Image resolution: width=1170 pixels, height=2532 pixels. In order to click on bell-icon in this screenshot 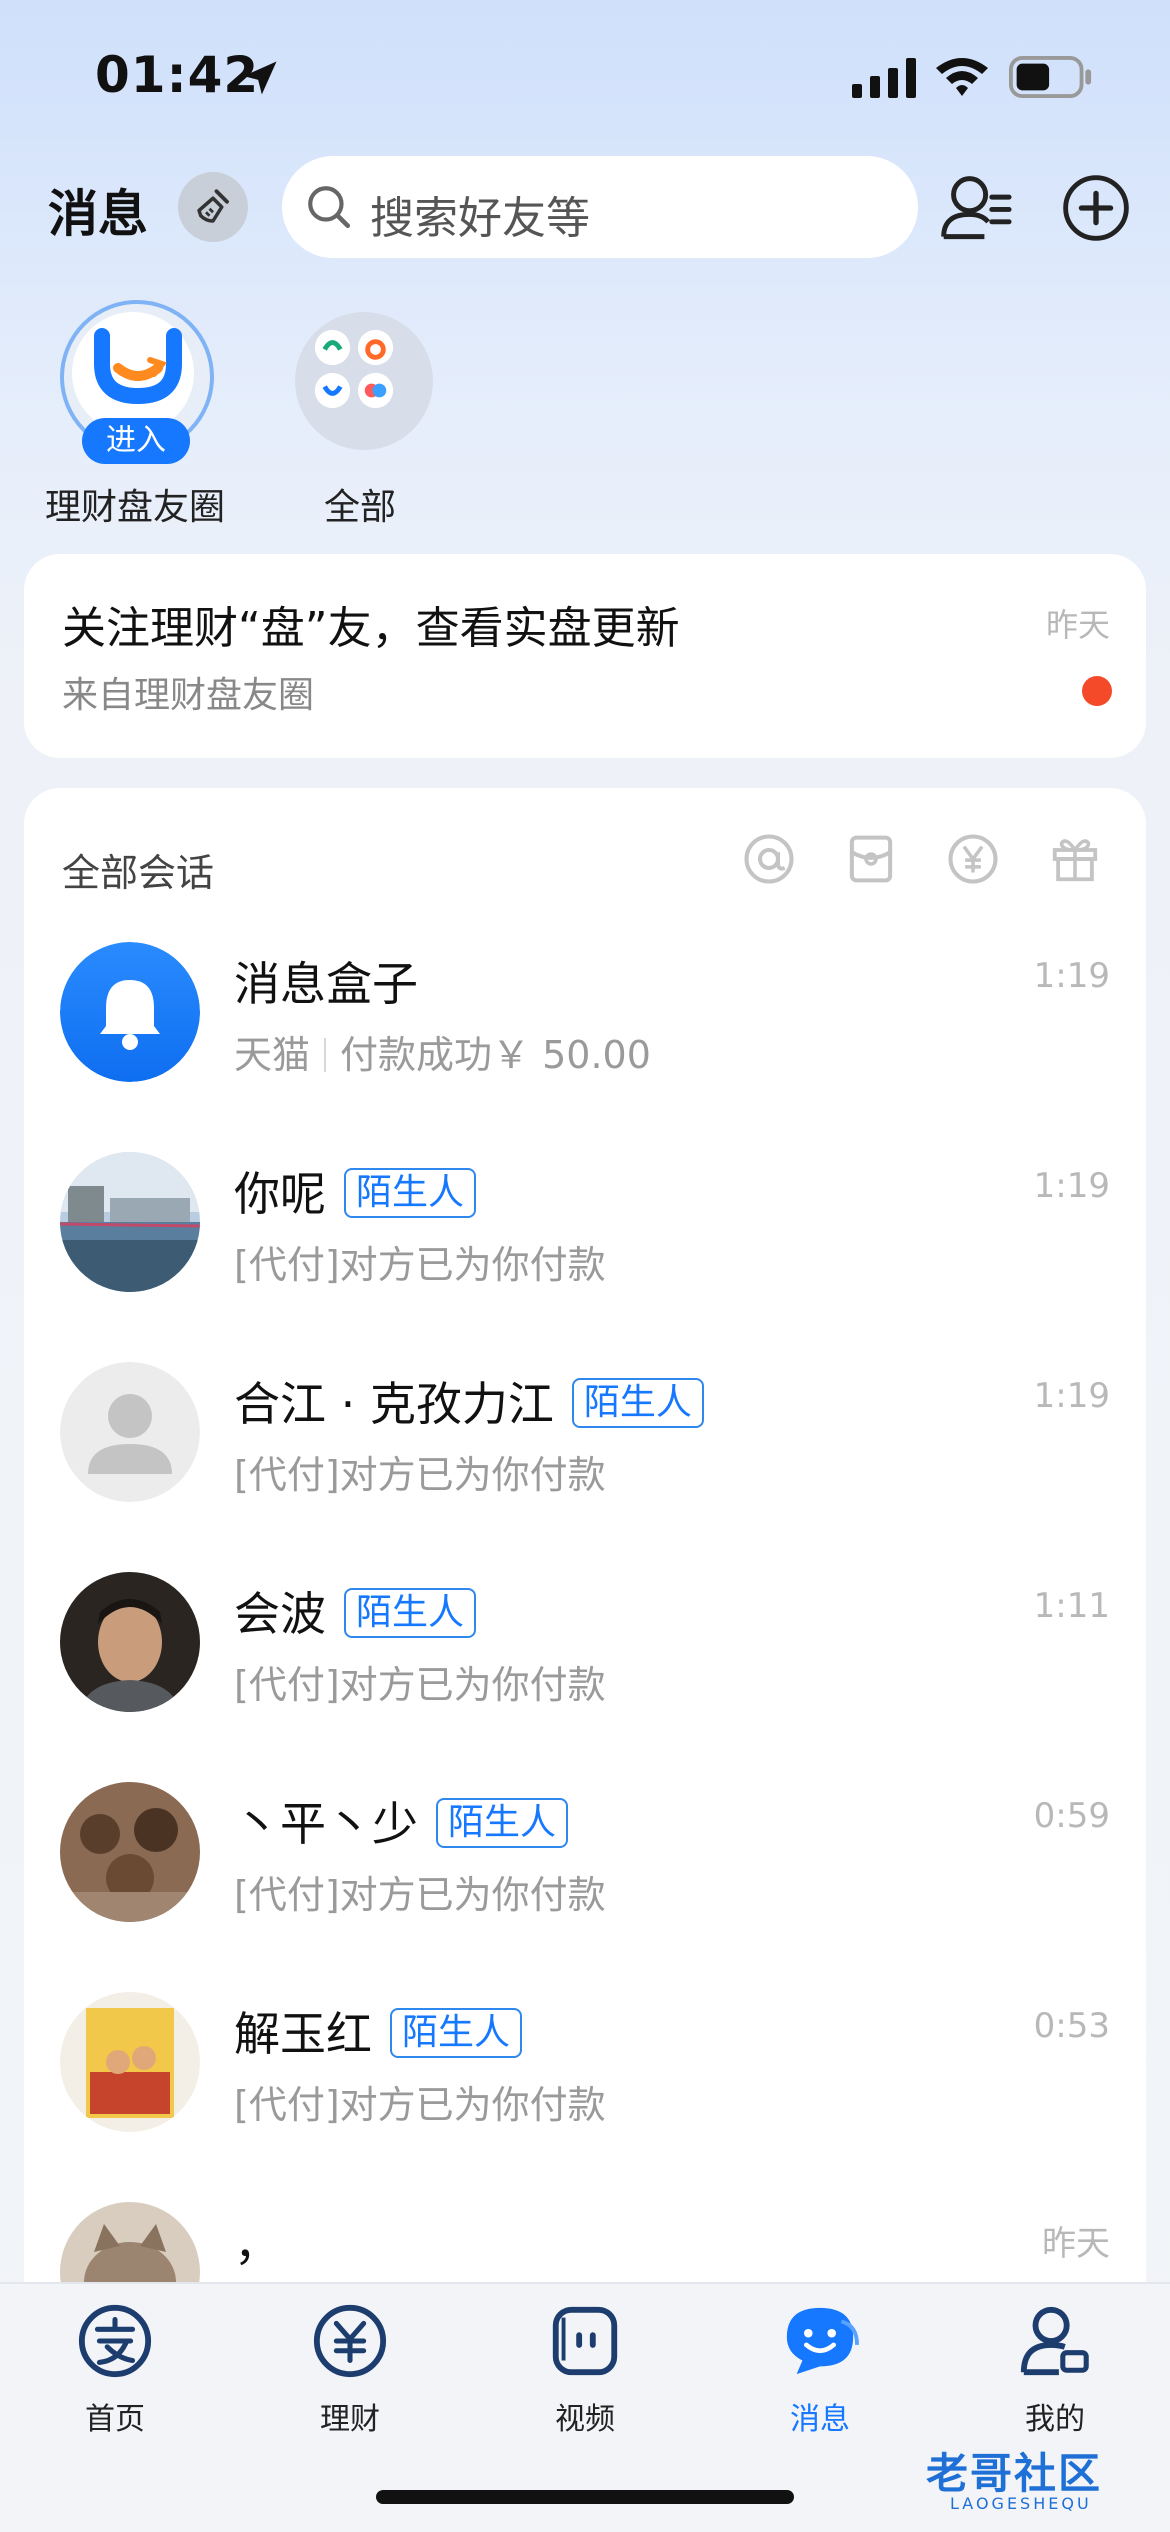, I will do `click(130, 1012)`.